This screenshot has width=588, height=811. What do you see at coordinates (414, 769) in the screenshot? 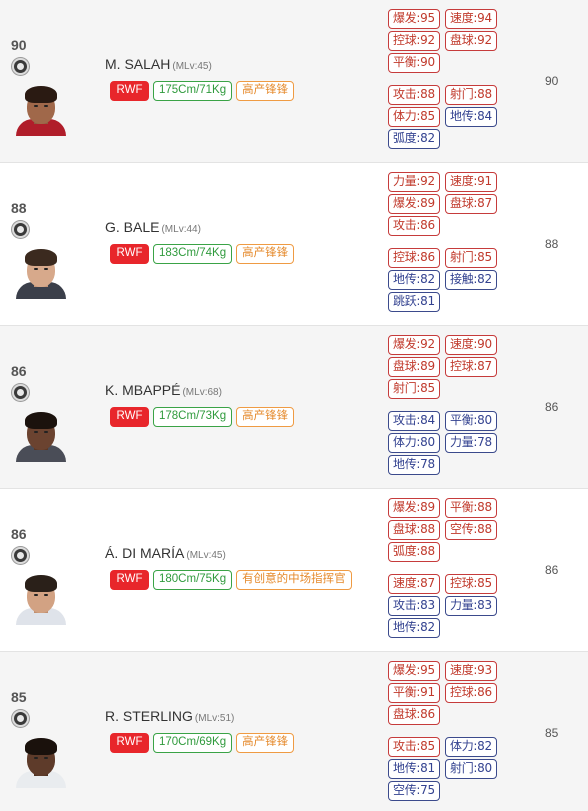
I see `stat-badge: 地传:81` at bounding box center [414, 769].